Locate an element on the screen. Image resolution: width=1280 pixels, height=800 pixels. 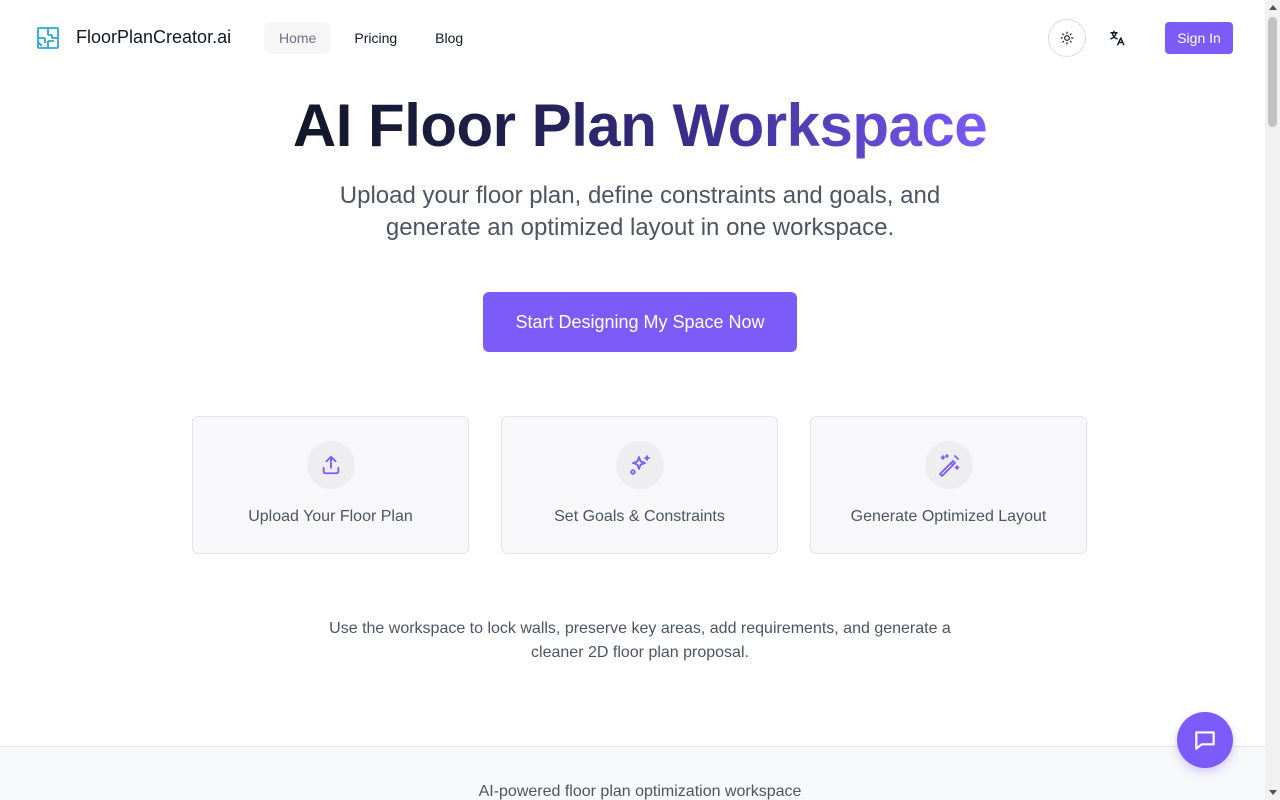
nav-pricing: Pricing is located at coordinates (375, 38).